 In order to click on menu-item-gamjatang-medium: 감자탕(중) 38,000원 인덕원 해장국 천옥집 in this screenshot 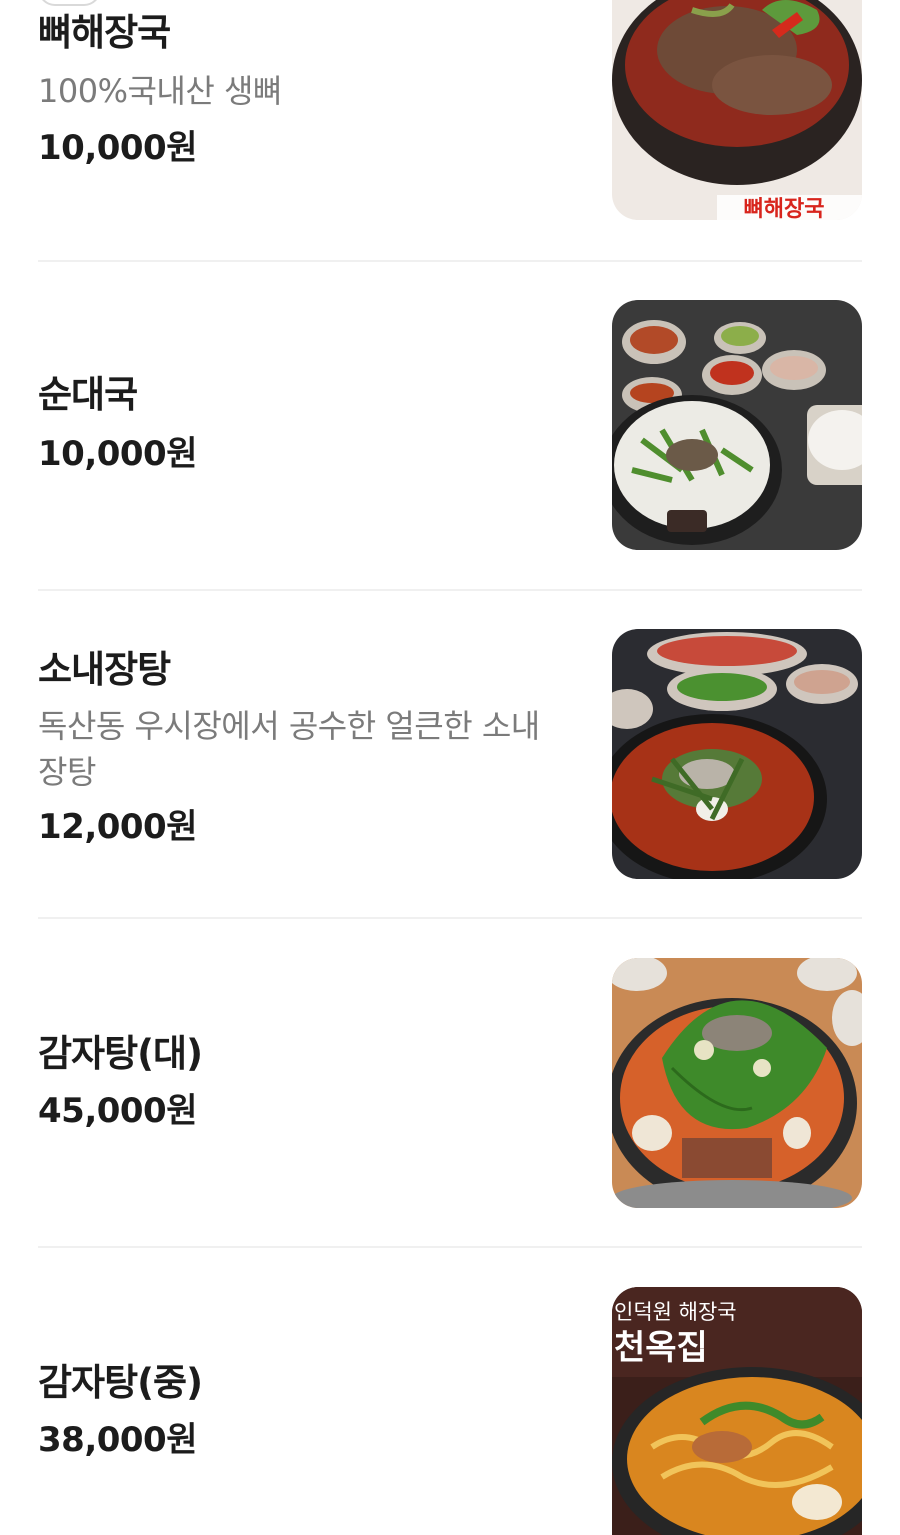, I will do `click(450, 1411)`.